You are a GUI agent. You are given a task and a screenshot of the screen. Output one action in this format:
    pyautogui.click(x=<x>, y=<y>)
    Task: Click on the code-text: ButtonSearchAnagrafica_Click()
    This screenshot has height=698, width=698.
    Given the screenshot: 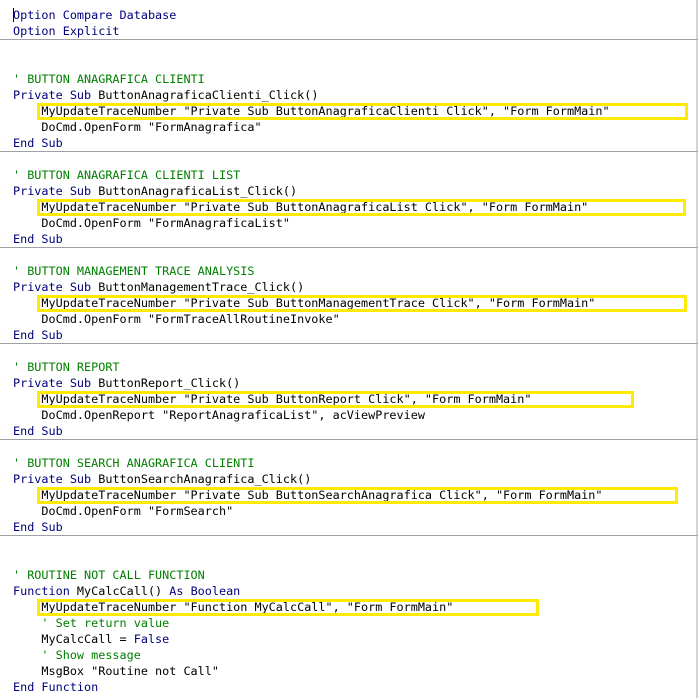 What is the action you would take?
    pyautogui.click(x=201, y=479)
    